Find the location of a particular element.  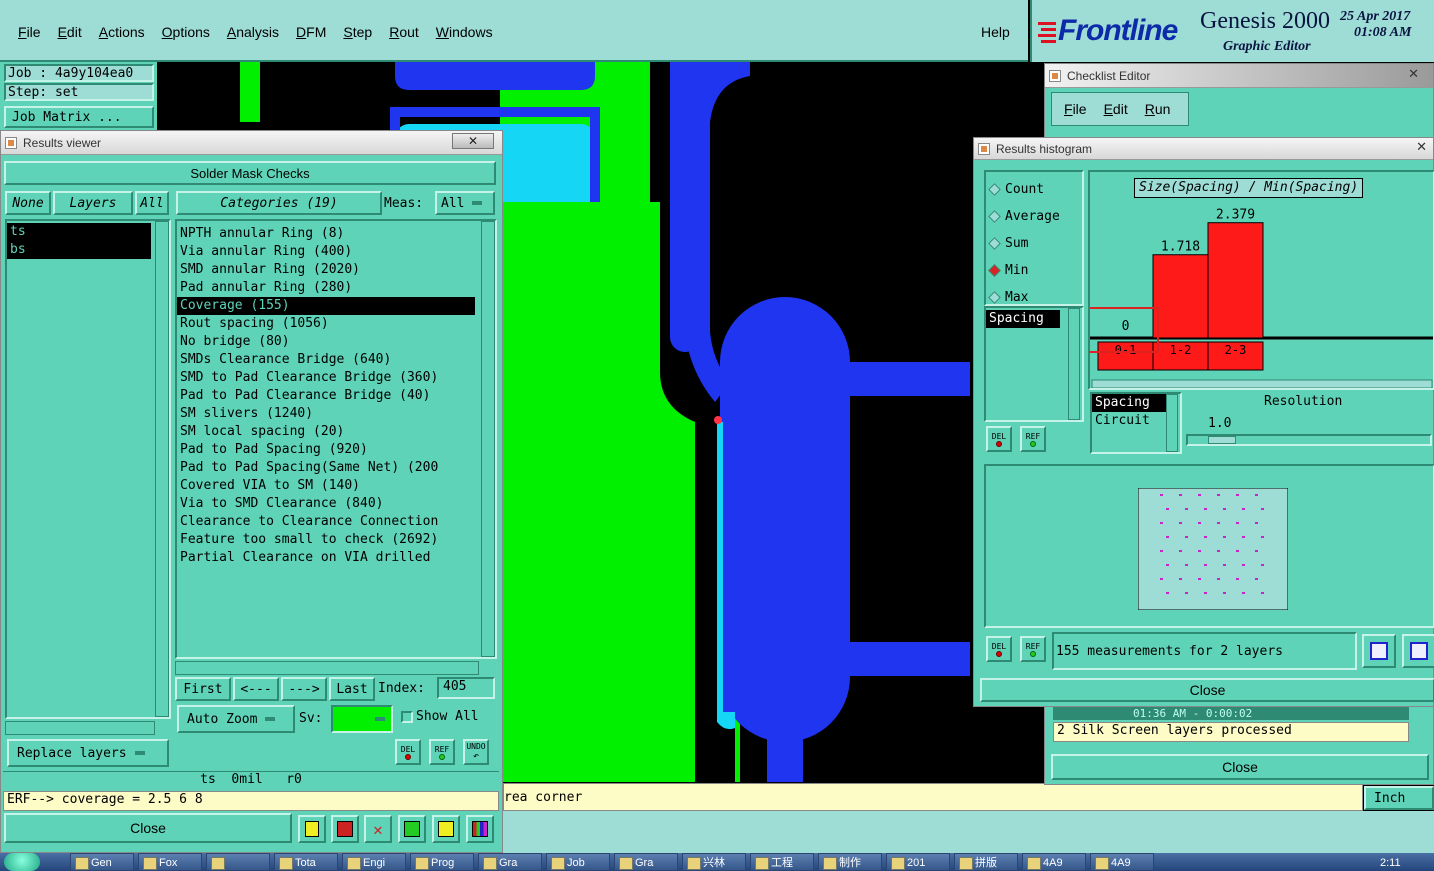

checklist-menu-run: Run is located at coordinates (1158, 109).